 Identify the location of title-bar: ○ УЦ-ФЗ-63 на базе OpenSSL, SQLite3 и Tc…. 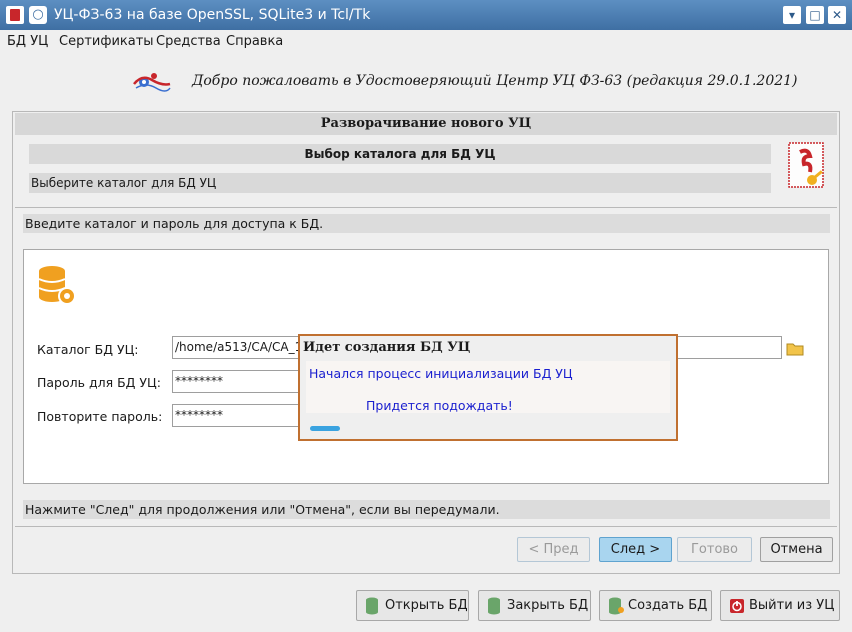
(426, 15).